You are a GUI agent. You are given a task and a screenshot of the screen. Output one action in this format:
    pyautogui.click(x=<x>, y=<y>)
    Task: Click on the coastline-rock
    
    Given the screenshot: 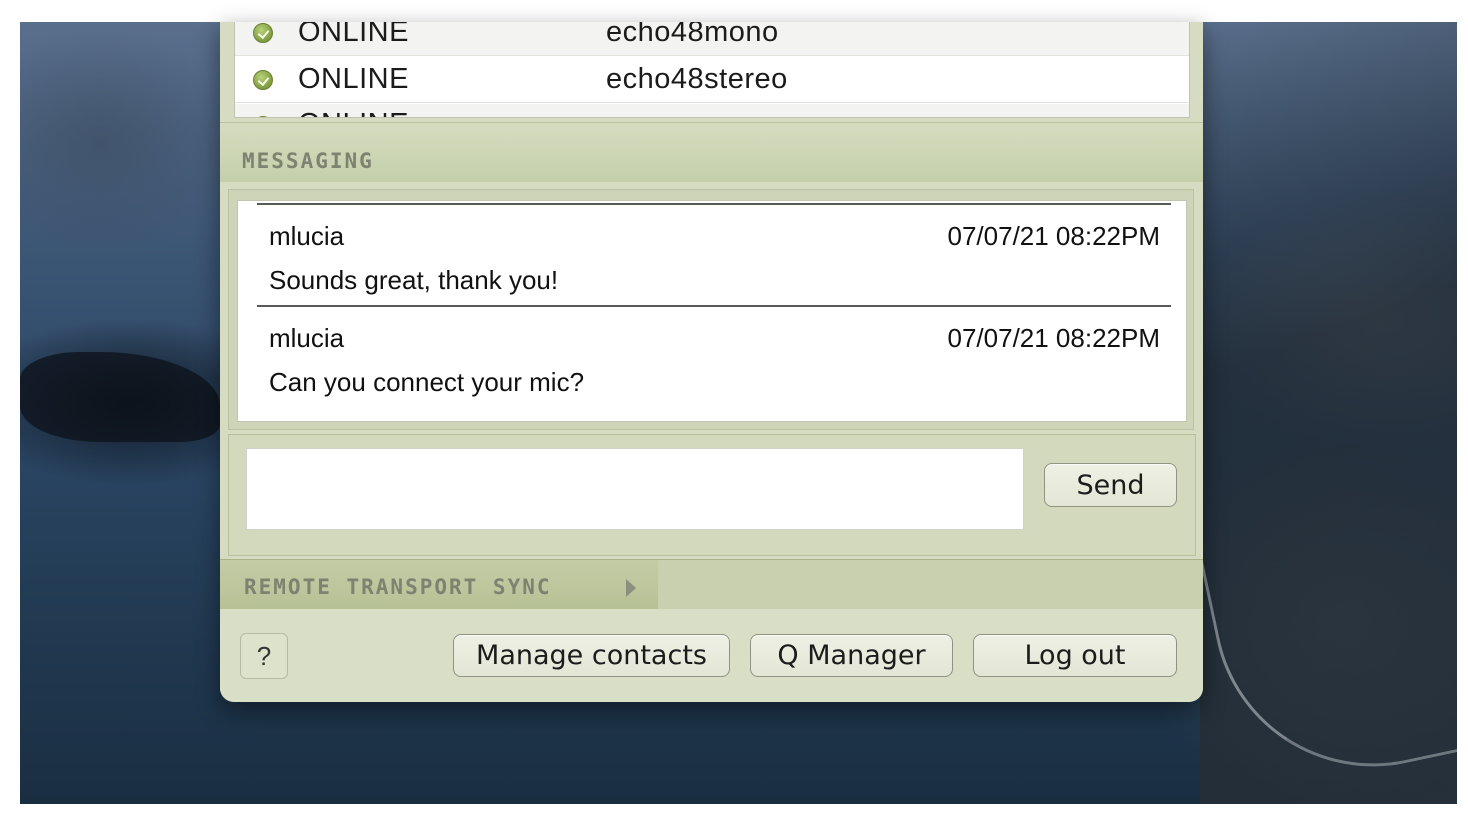 What is the action you would take?
    pyautogui.click(x=120, y=397)
    